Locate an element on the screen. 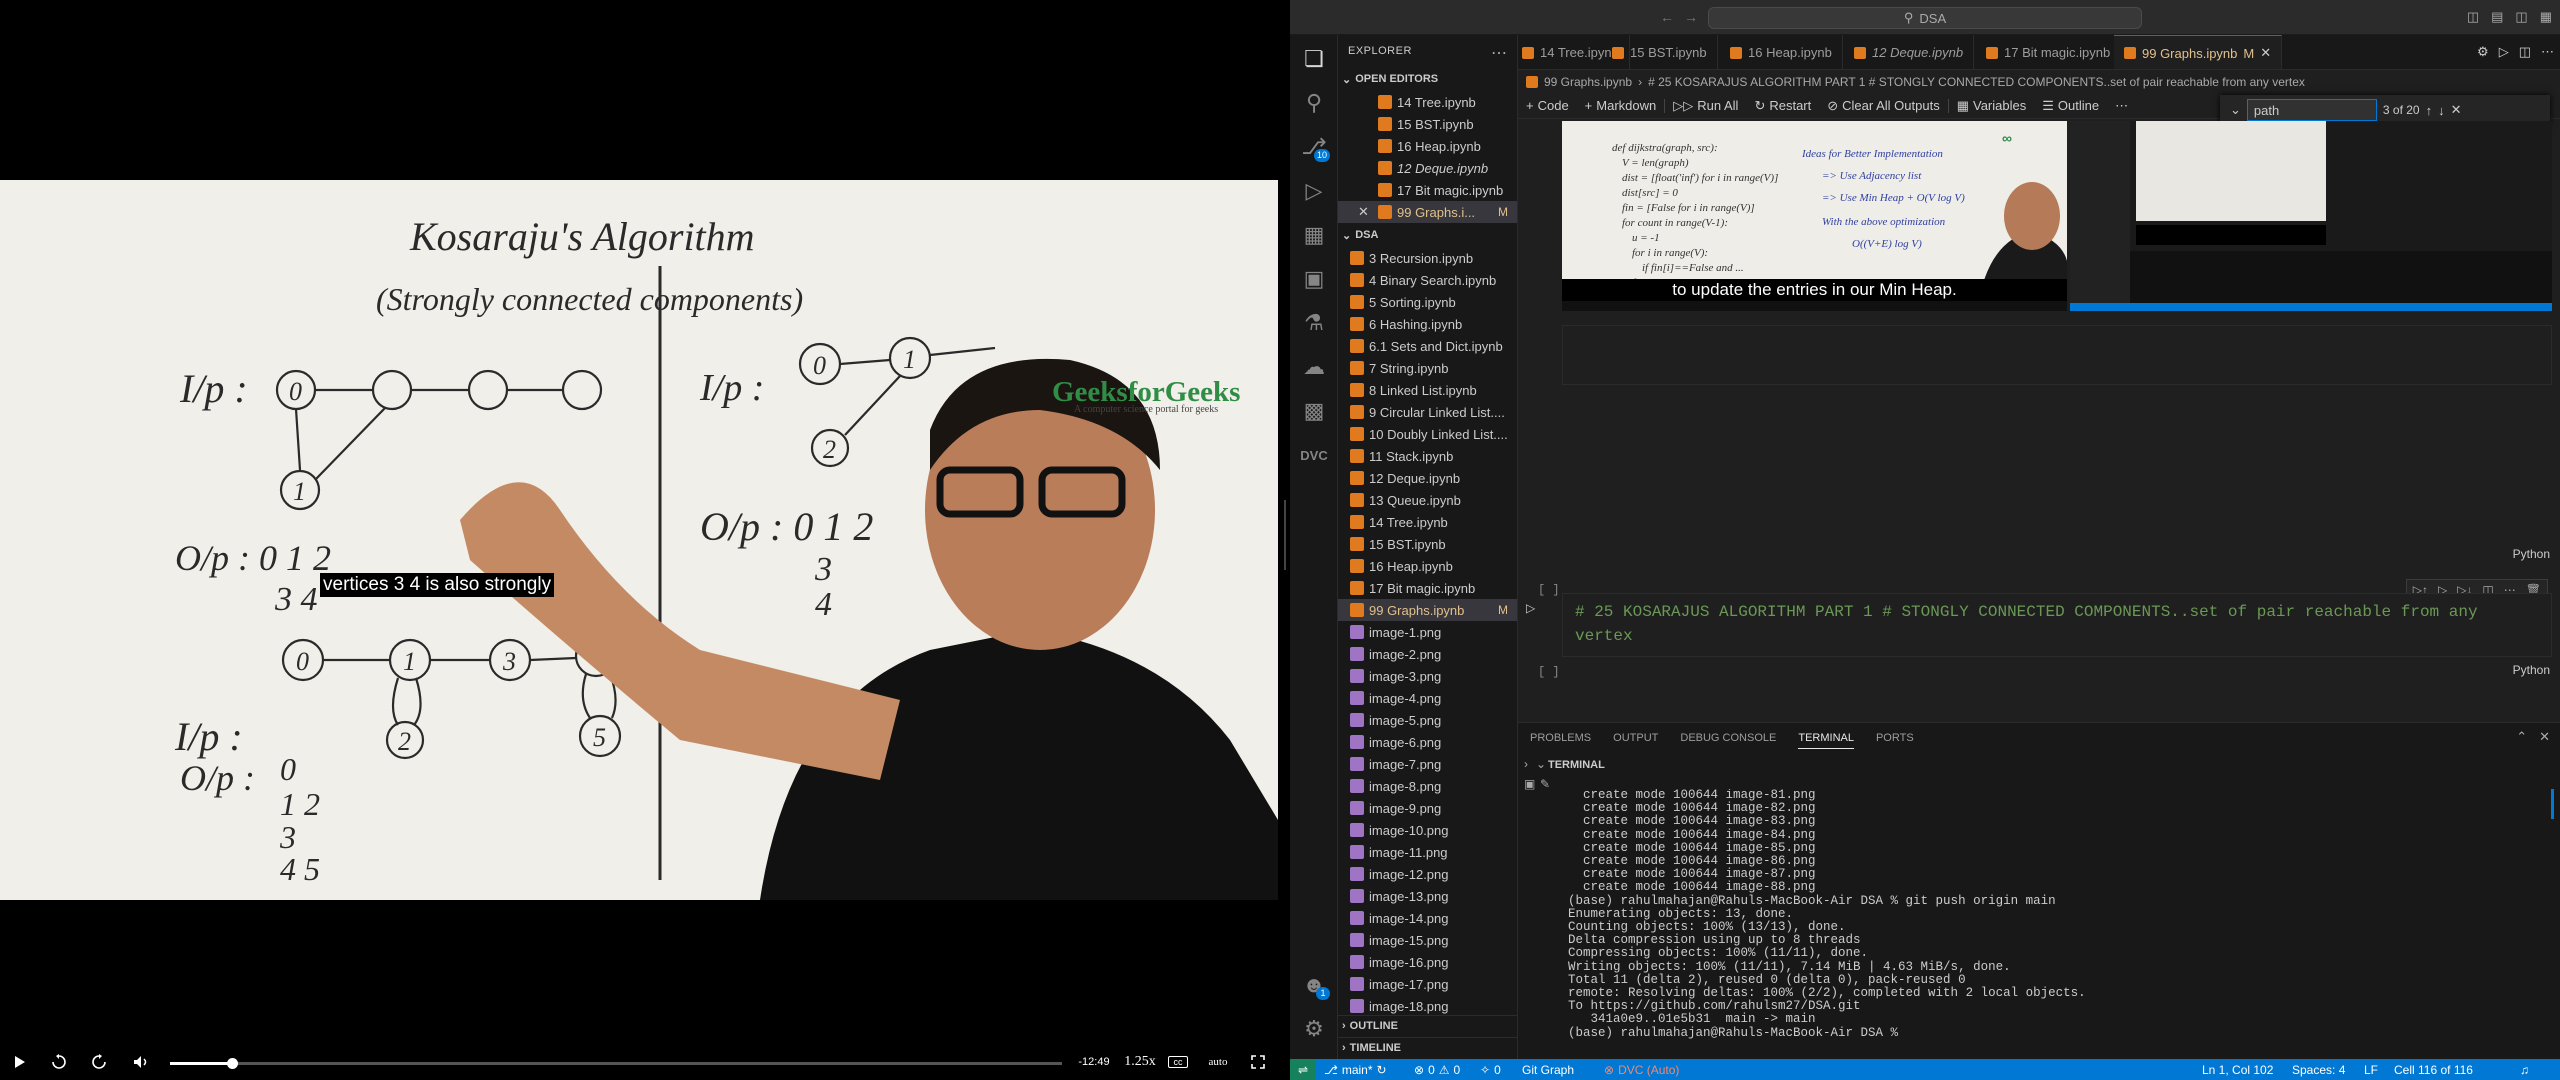  remote-indicator-icon: ⇌ is located at coordinates (1303, 1069).